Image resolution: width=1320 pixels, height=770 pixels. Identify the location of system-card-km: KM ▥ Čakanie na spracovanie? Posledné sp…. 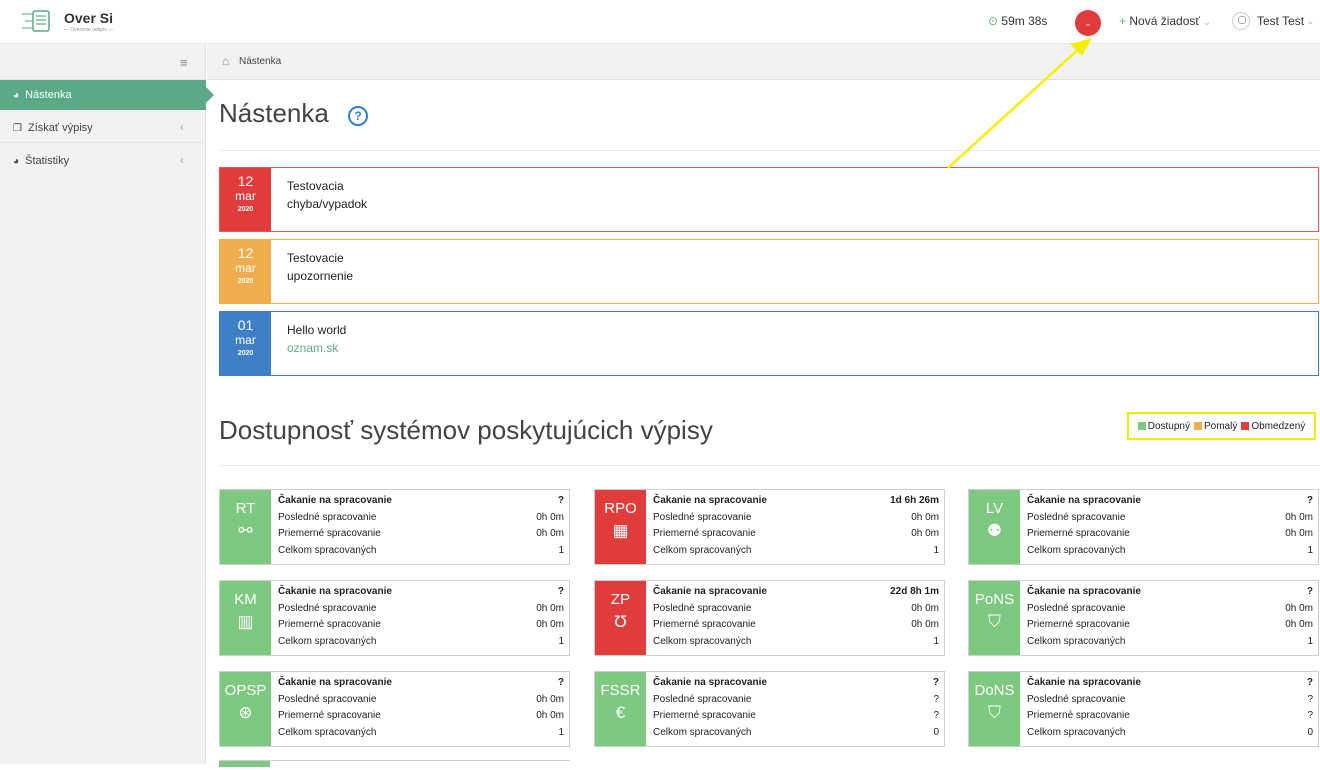
(394, 618).